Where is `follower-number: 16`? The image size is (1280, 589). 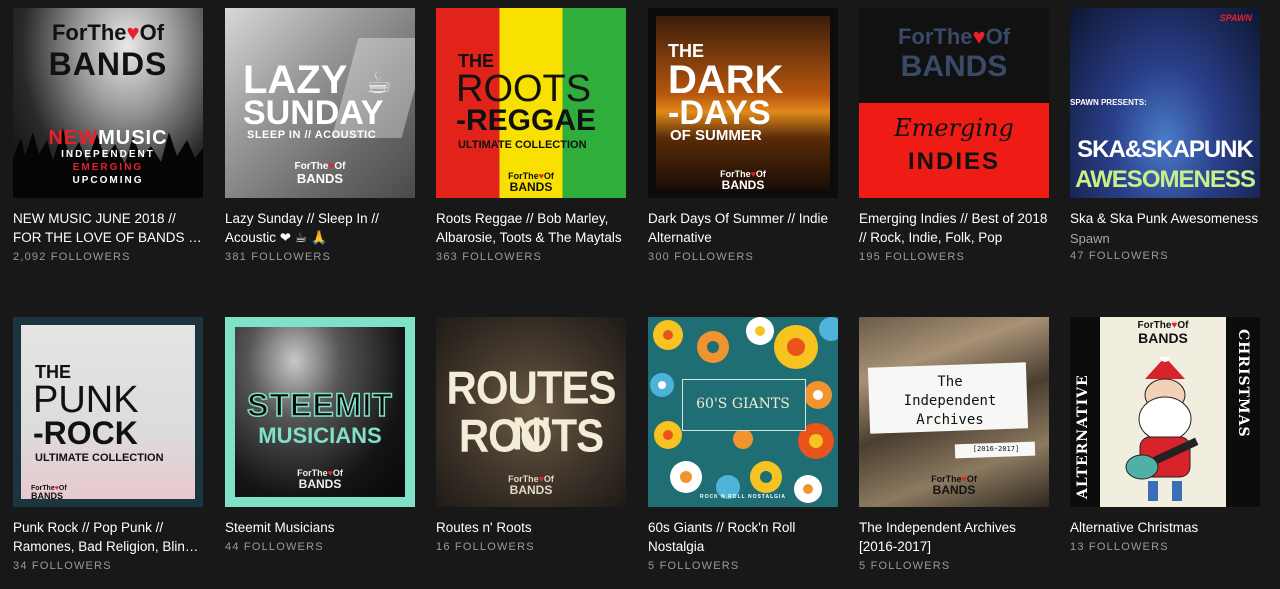 follower-number: 16 is located at coordinates (443, 547).